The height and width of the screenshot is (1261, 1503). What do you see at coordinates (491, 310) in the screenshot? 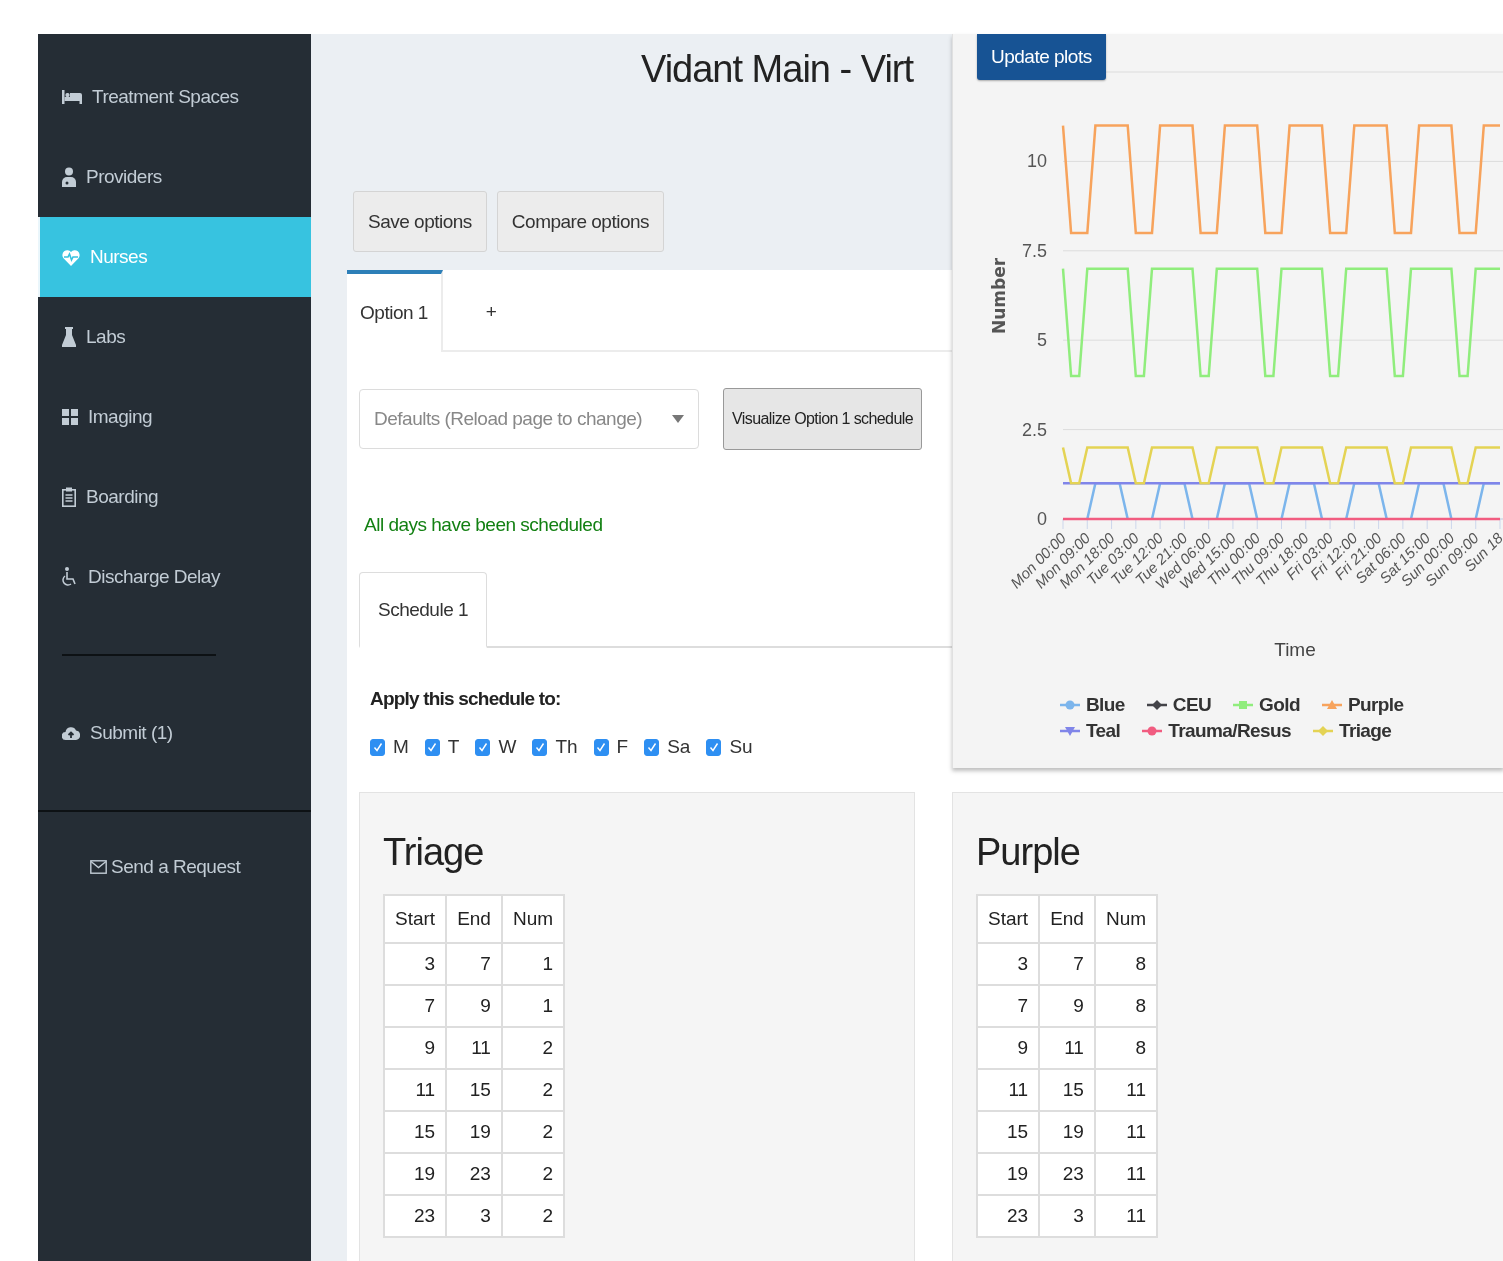
I see `option-tab: +` at bounding box center [491, 310].